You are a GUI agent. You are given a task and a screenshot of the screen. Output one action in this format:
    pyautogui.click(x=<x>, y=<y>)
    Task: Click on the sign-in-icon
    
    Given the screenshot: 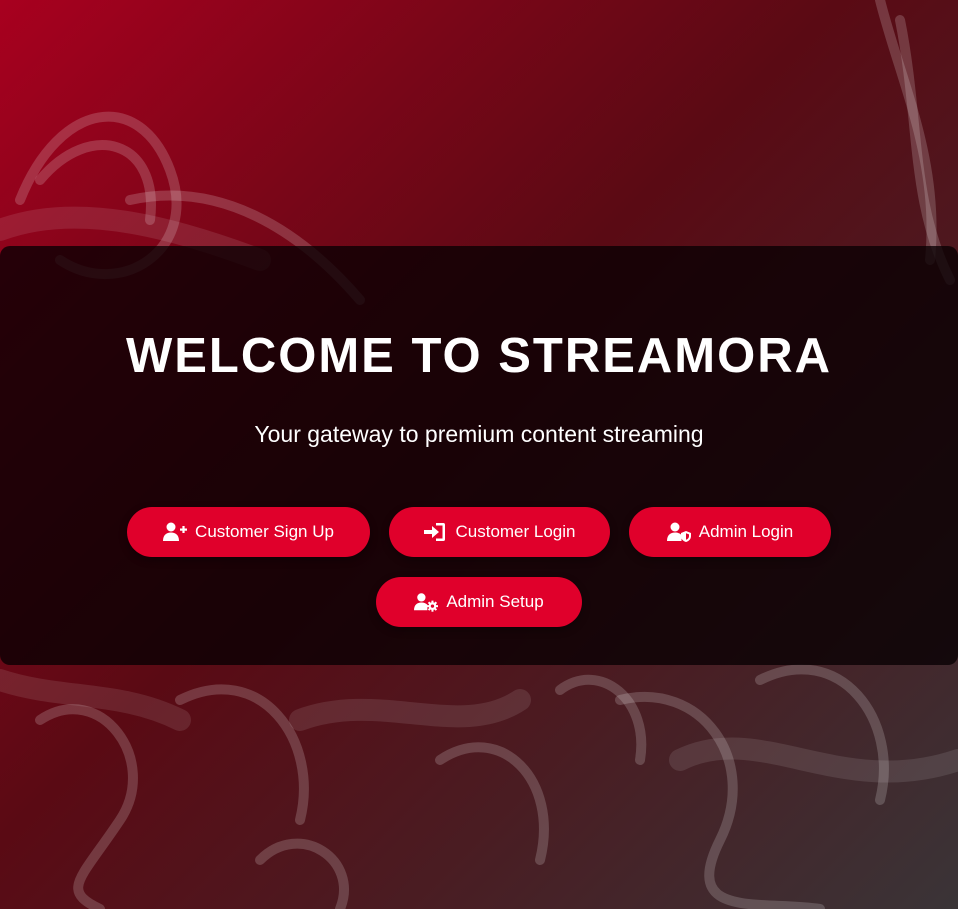 What is the action you would take?
    pyautogui.click(x=435, y=532)
    